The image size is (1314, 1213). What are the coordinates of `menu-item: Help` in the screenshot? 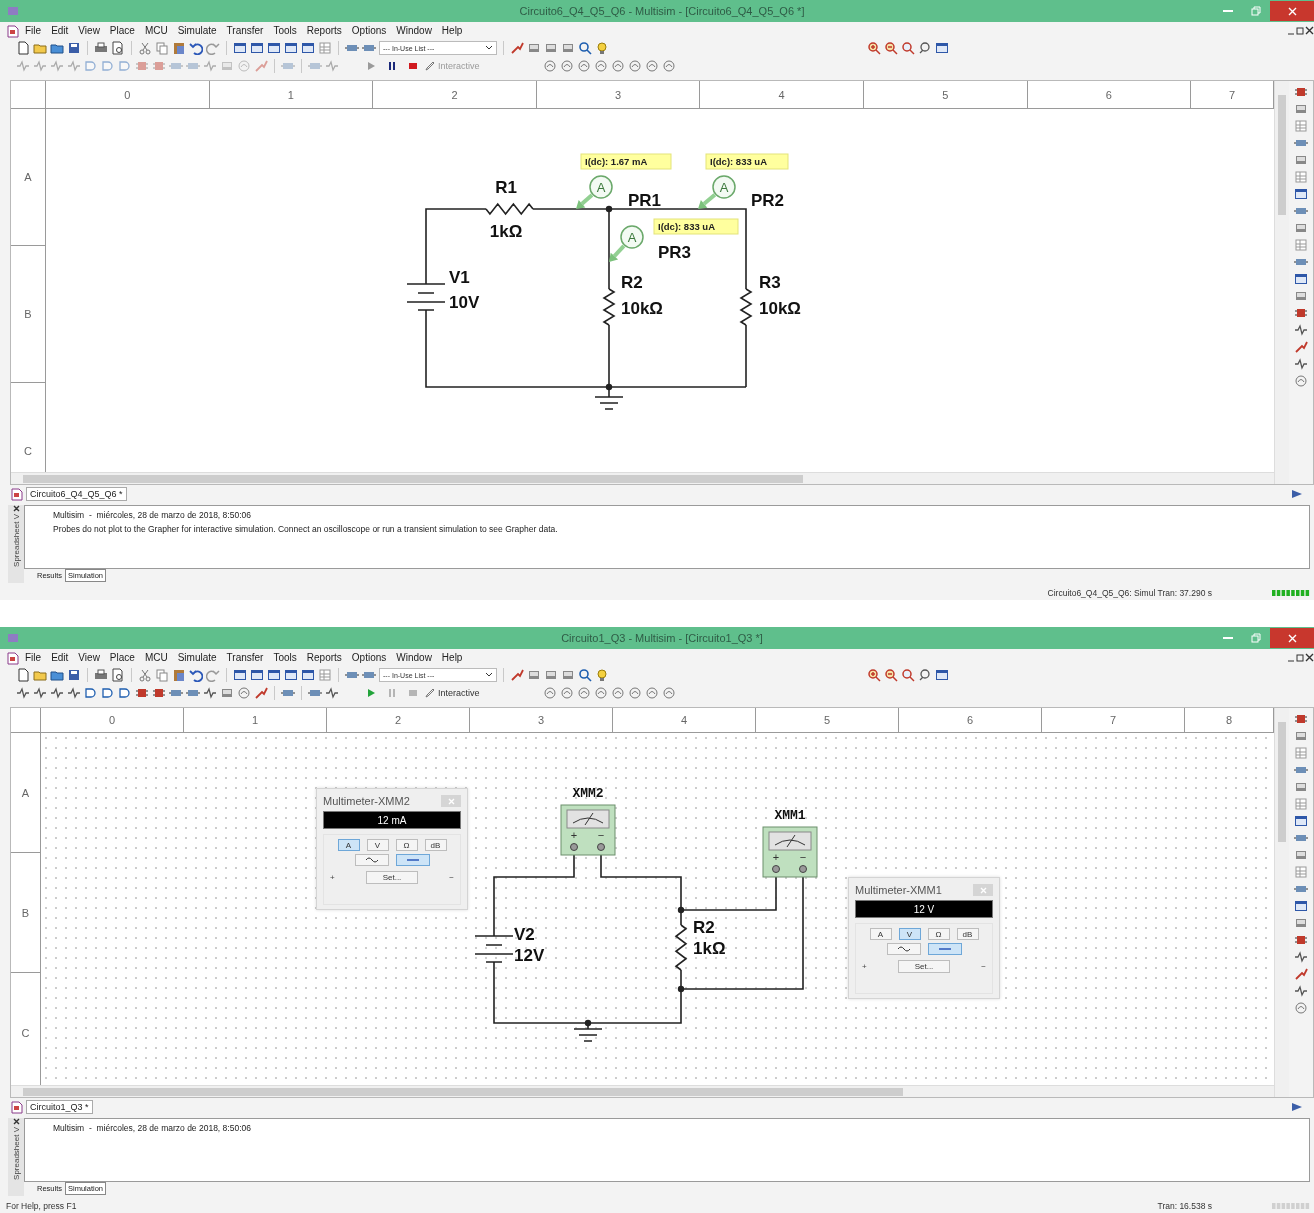 It's located at (452, 657).